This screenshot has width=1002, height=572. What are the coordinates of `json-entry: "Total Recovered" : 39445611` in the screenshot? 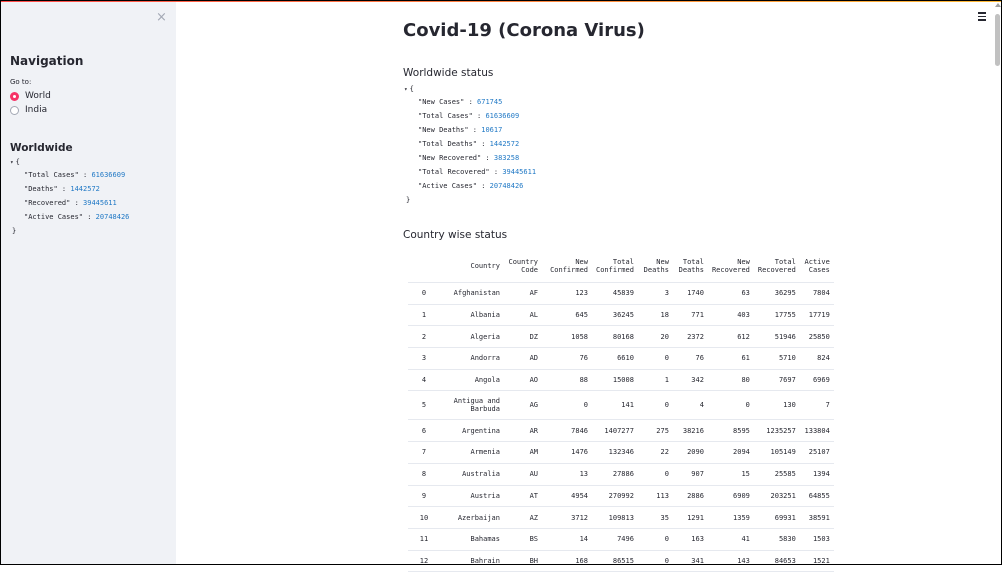 It's located at (477, 172).